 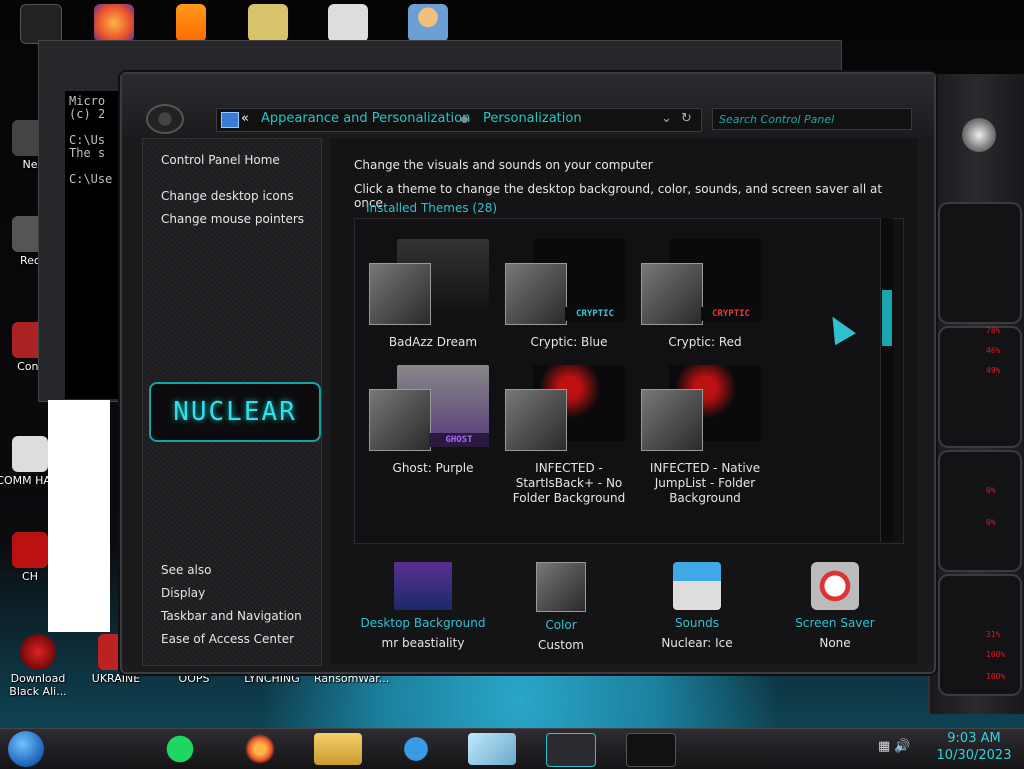 What do you see at coordinates (428, 23) in the screenshot?
I see `user-avatar-icon` at bounding box center [428, 23].